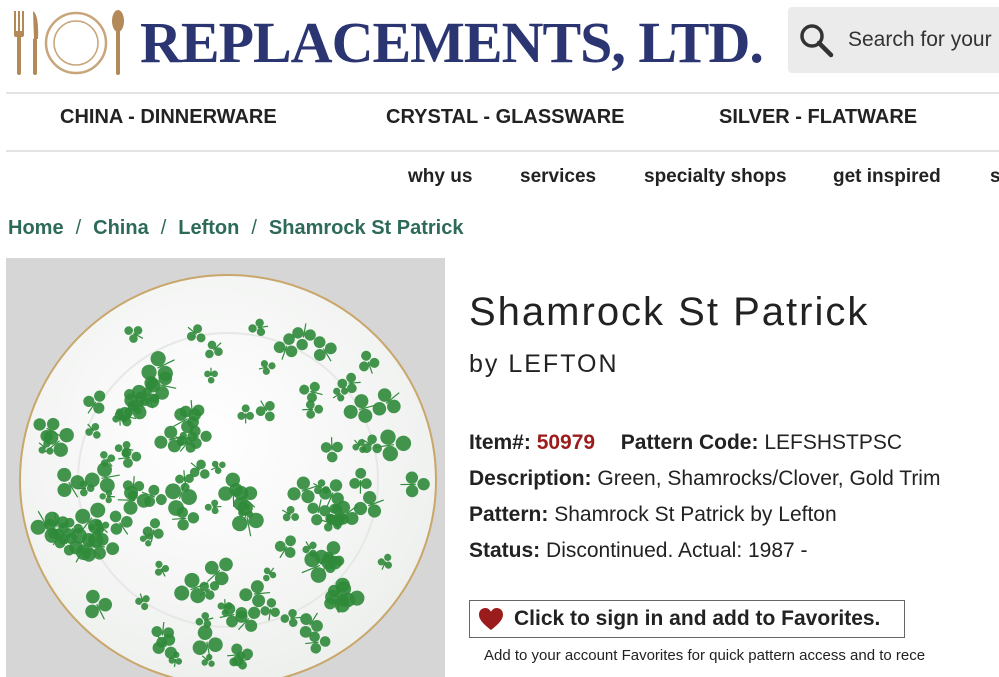 The height and width of the screenshot is (677, 999). I want to click on pattern-code: LEFSHSTPSC, so click(833, 442).